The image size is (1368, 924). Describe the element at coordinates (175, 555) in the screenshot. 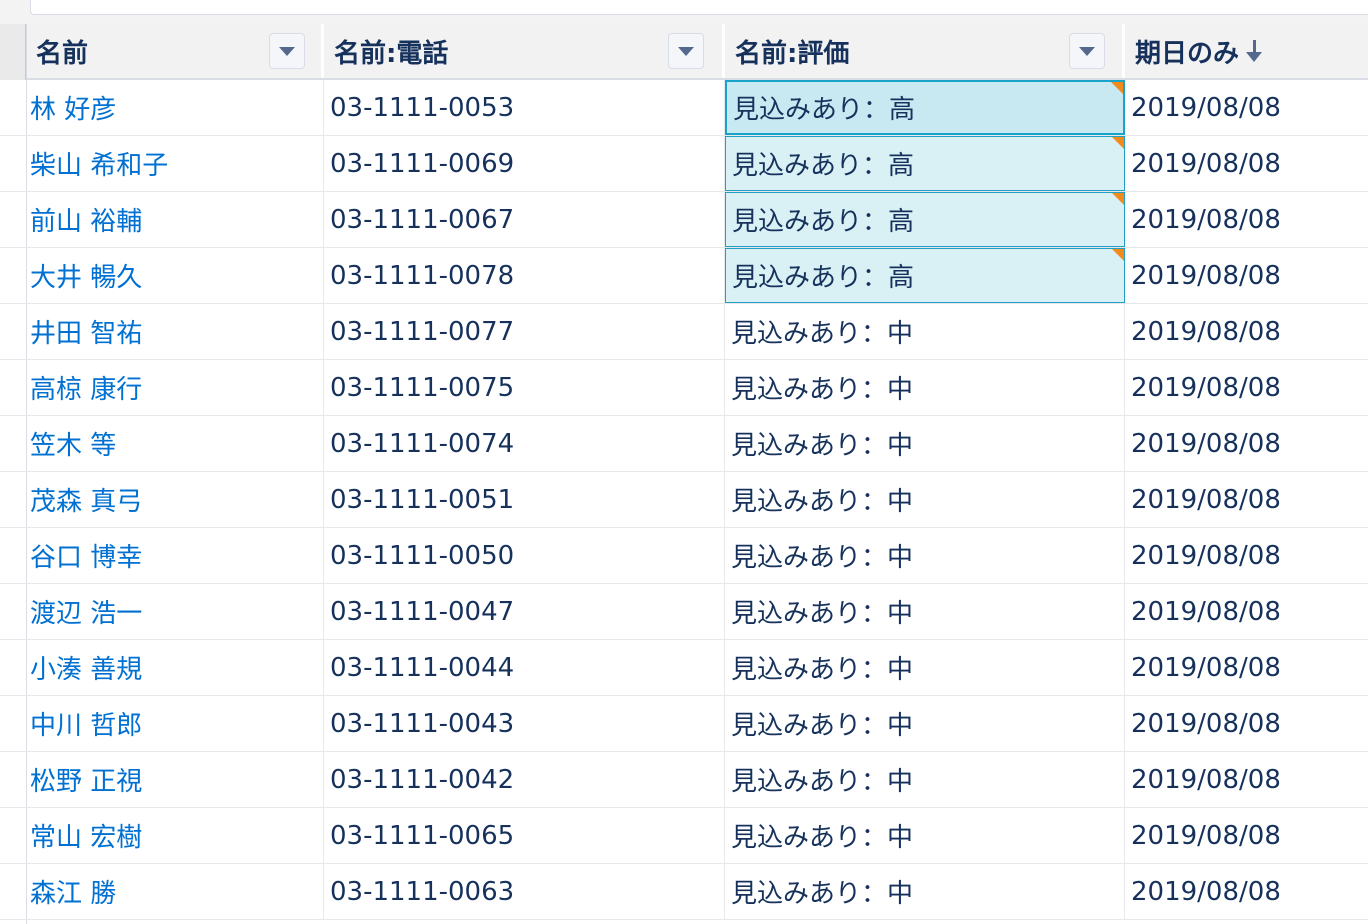

I see `name-link: 谷口 博幸` at that location.